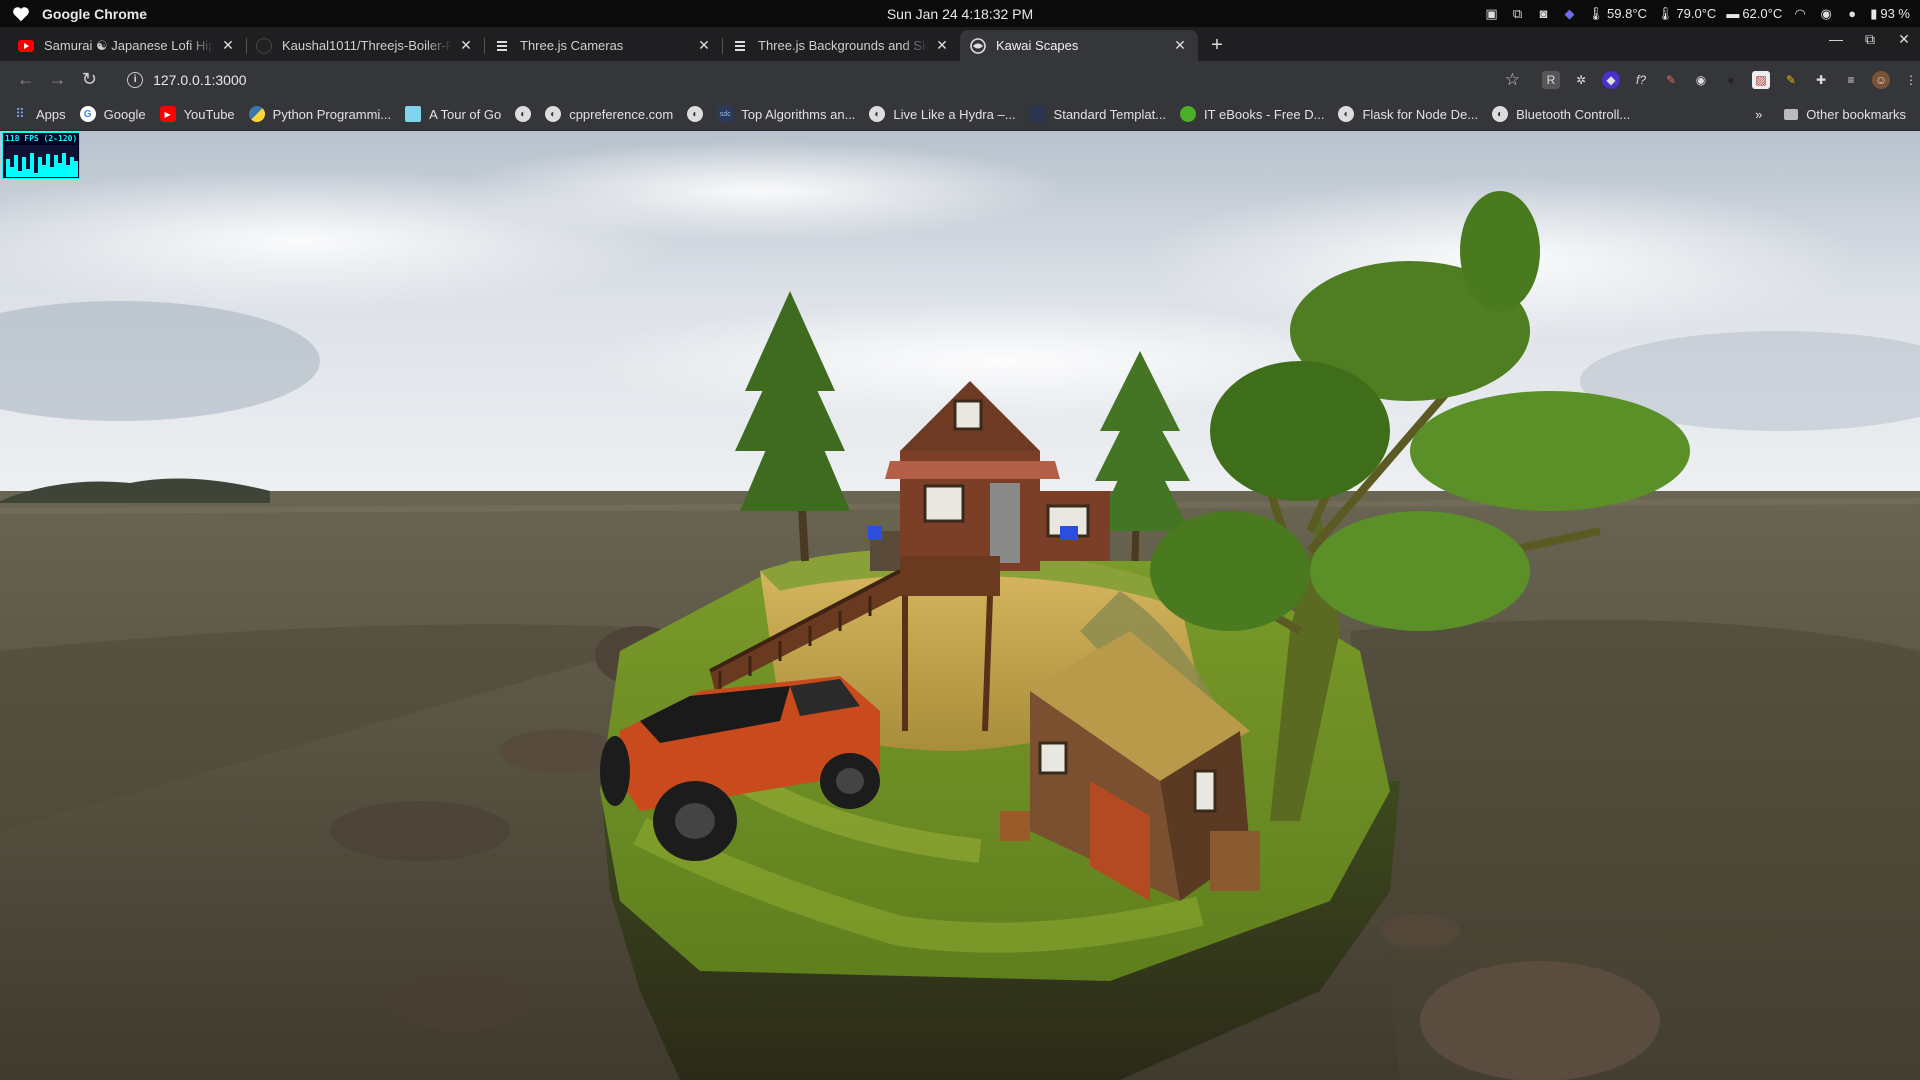  I want to click on other-bookmarks: Other bookmarks, so click(1845, 114).